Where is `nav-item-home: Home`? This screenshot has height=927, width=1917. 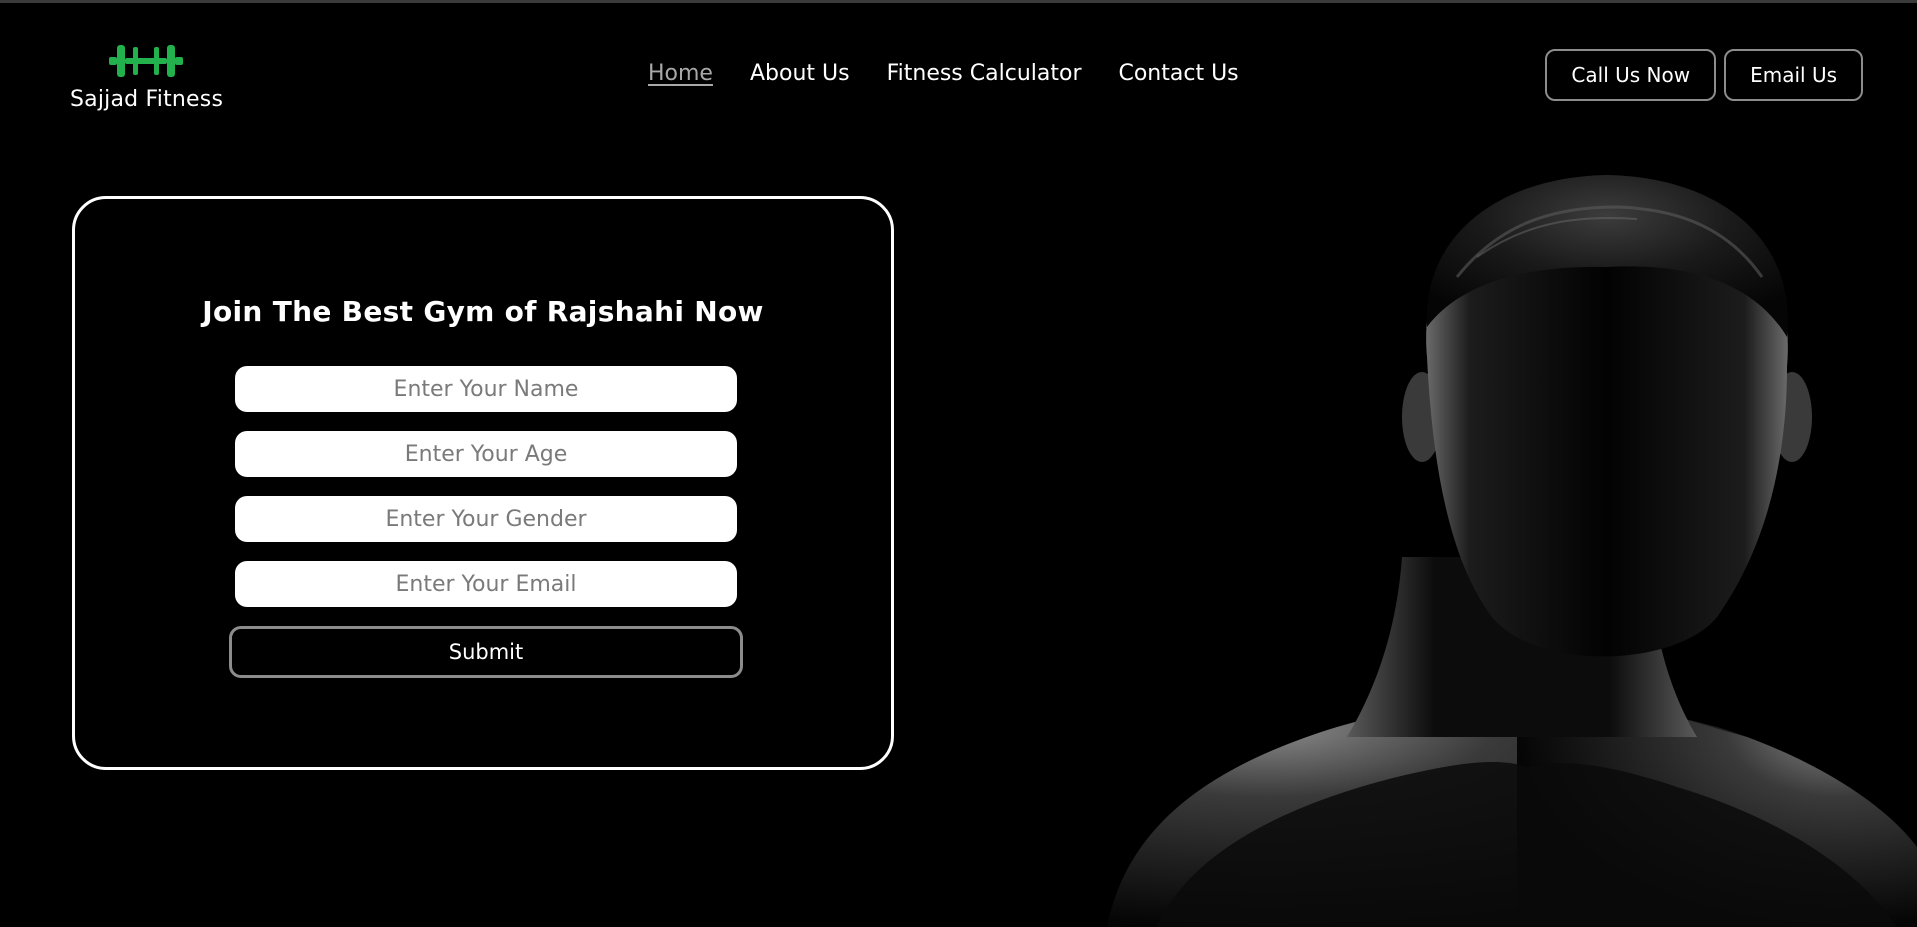
nav-item-home: Home is located at coordinates (680, 73).